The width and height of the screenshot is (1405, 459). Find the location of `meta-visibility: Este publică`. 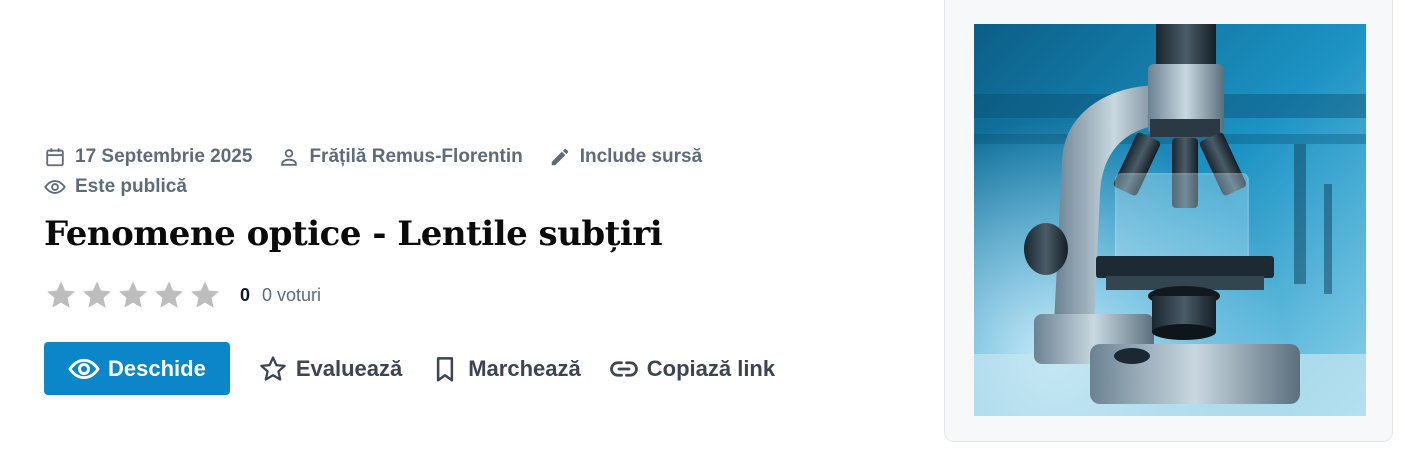

meta-visibility: Este publică is located at coordinates (115, 187).